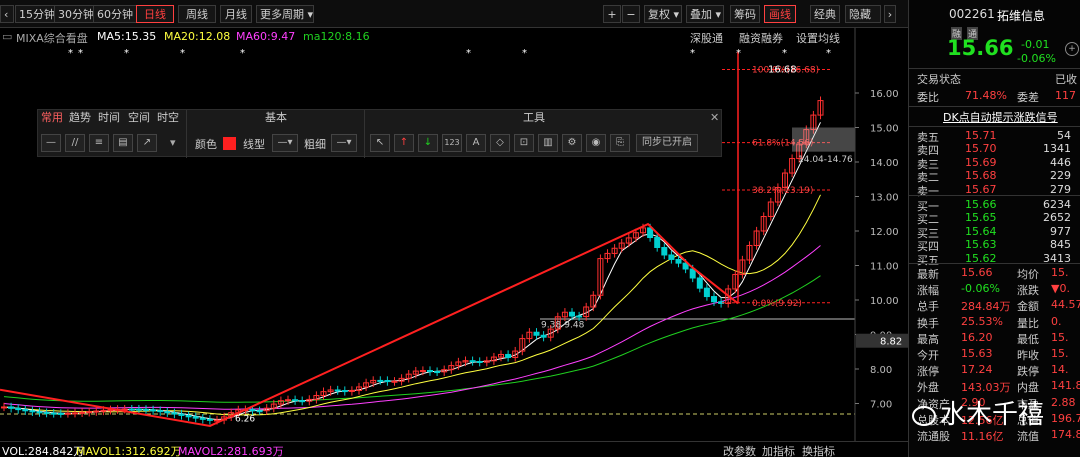  Describe the element at coordinates (1065, 386) in the screenshot. I see `stat-value: 141.81` at that location.